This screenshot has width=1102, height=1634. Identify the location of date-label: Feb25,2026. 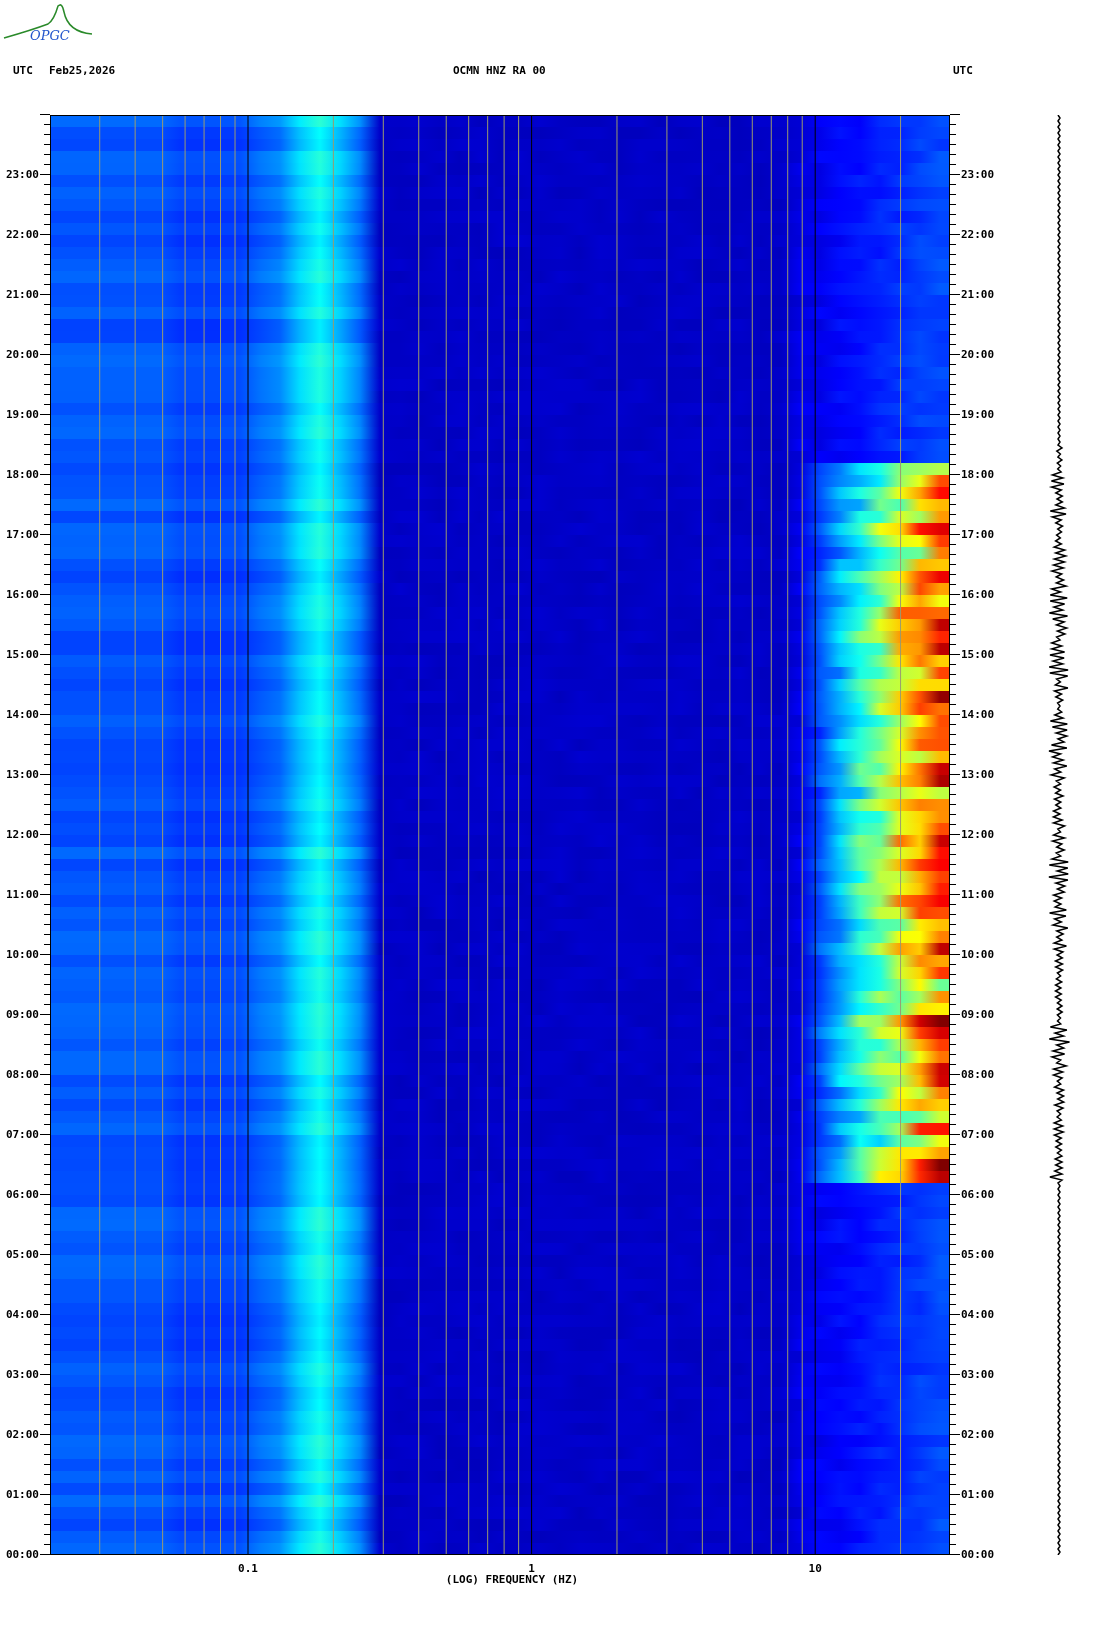
(82, 70).